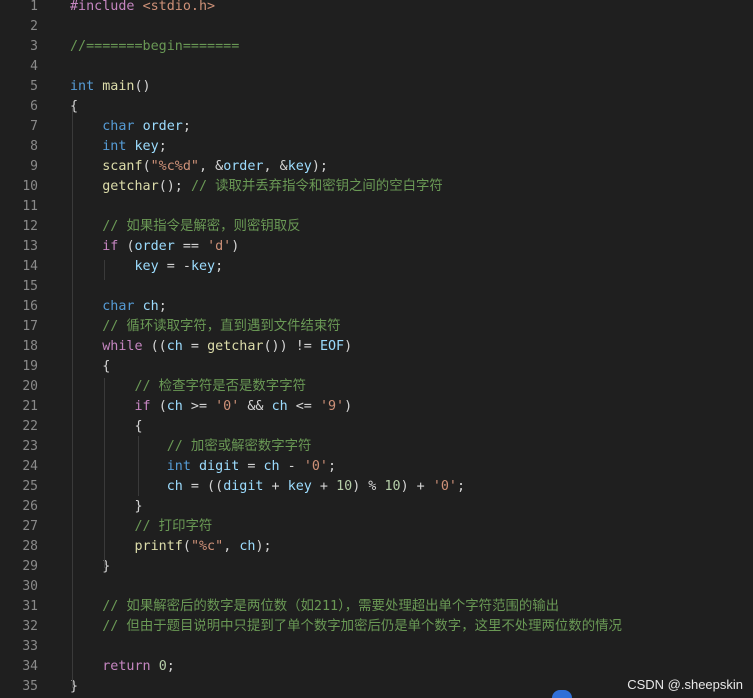 The height and width of the screenshot is (698, 753). Describe the element at coordinates (243, 486) in the screenshot. I see `code-token: digit` at that location.